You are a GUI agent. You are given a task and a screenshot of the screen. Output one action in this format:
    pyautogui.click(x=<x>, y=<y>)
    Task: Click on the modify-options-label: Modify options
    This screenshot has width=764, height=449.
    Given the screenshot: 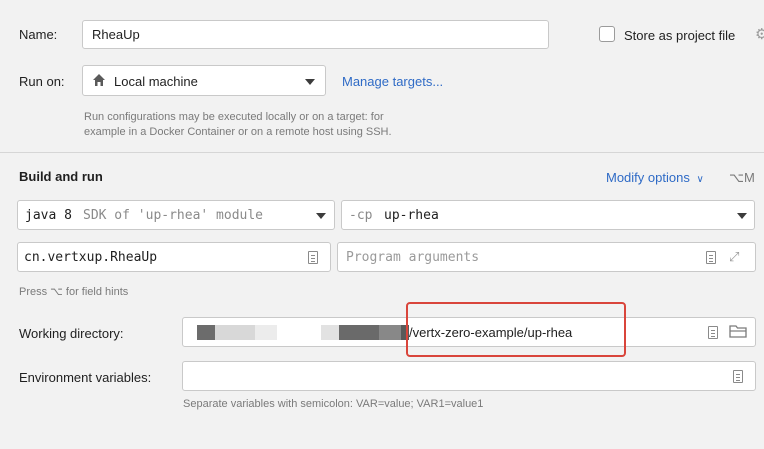 What is the action you would take?
    pyautogui.click(x=648, y=177)
    